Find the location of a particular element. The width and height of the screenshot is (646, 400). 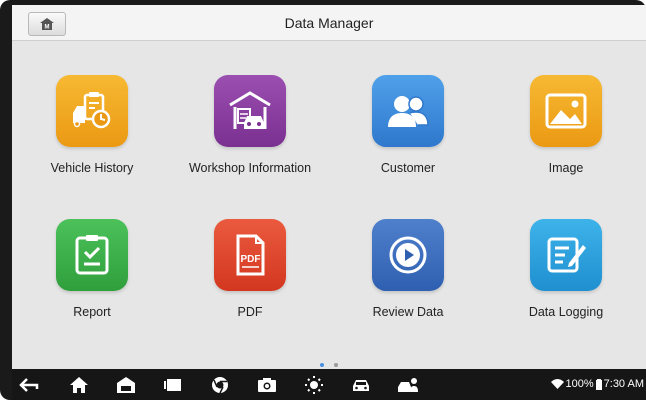

clock: 7:30 AM is located at coordinates (623, 384).